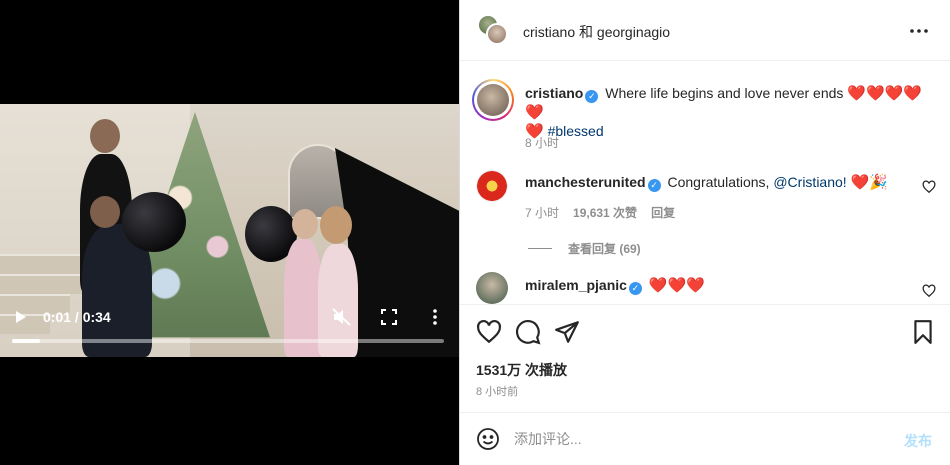 This screenshot has height=465, width=950. I want to click on play-button, so click(21, 317).